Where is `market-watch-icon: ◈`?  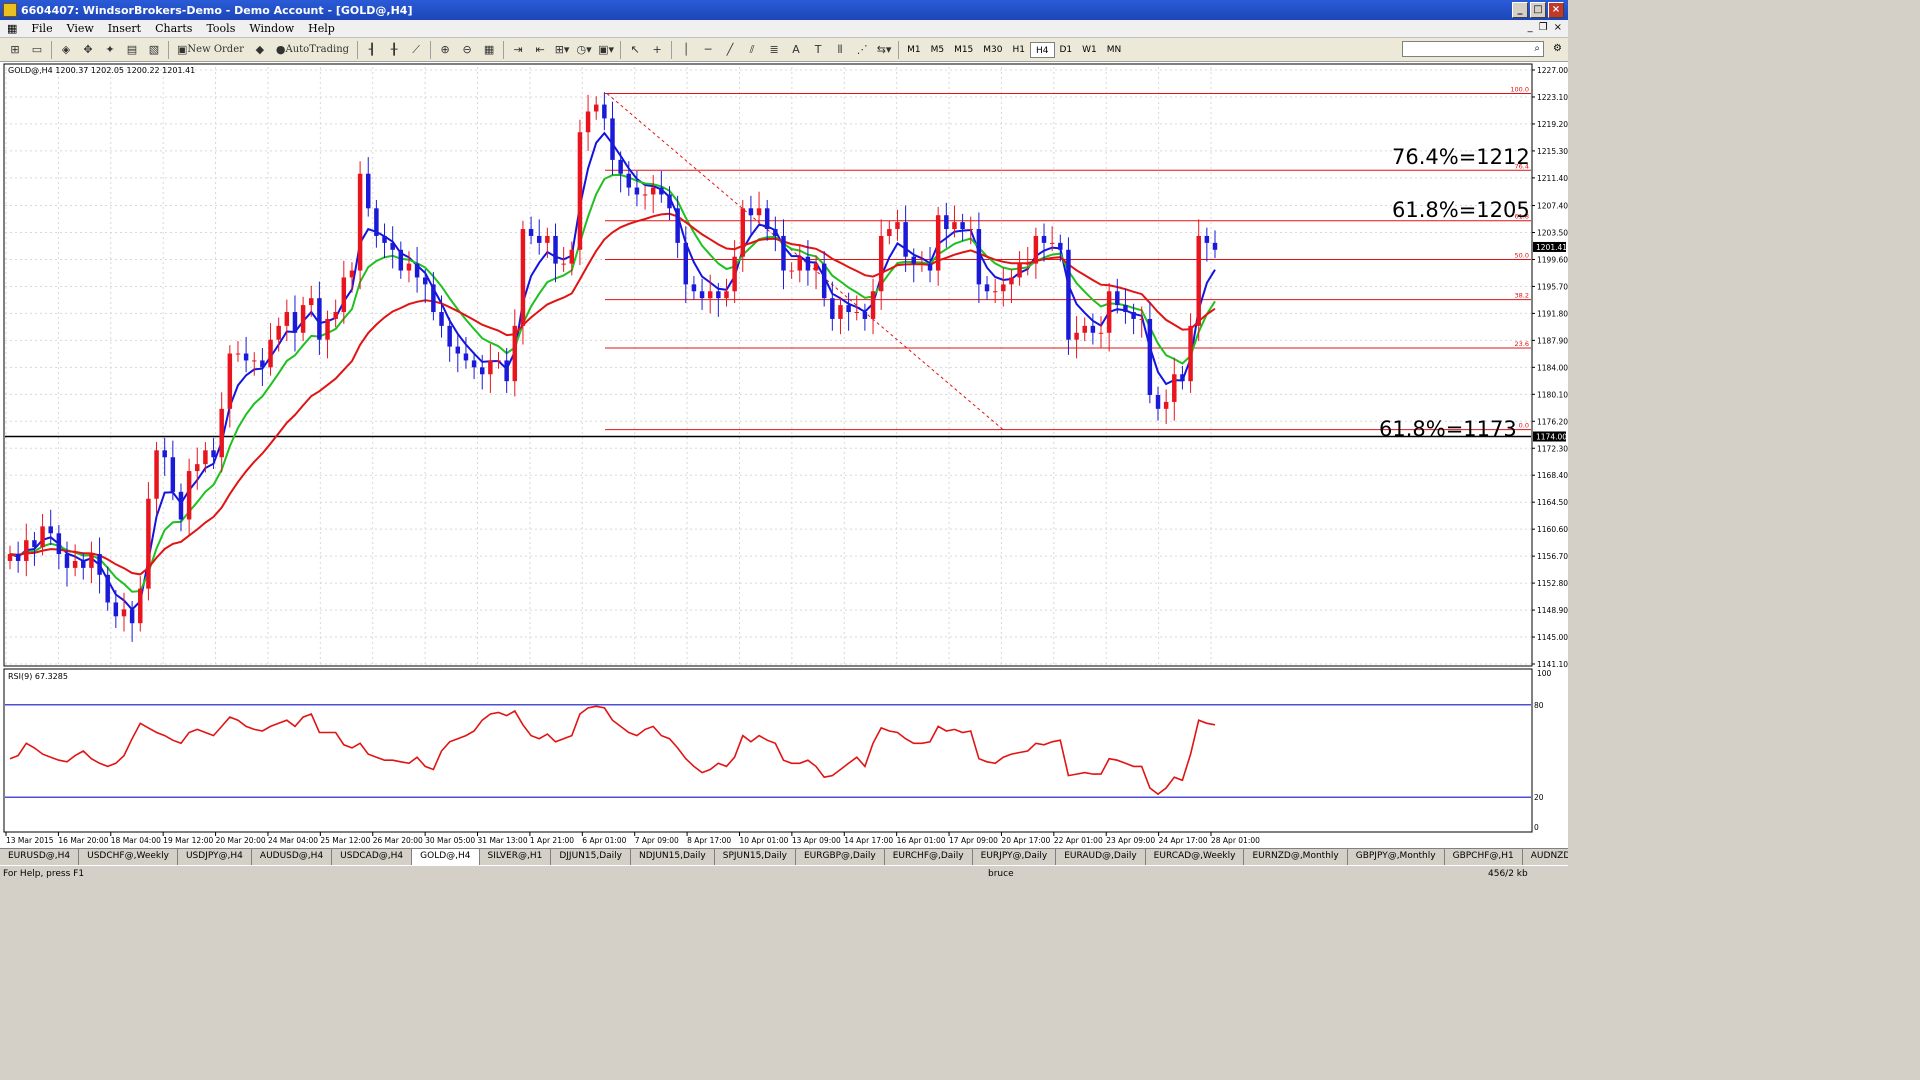
market-watch-icon: ◈ is located at coordinates (66, 50).